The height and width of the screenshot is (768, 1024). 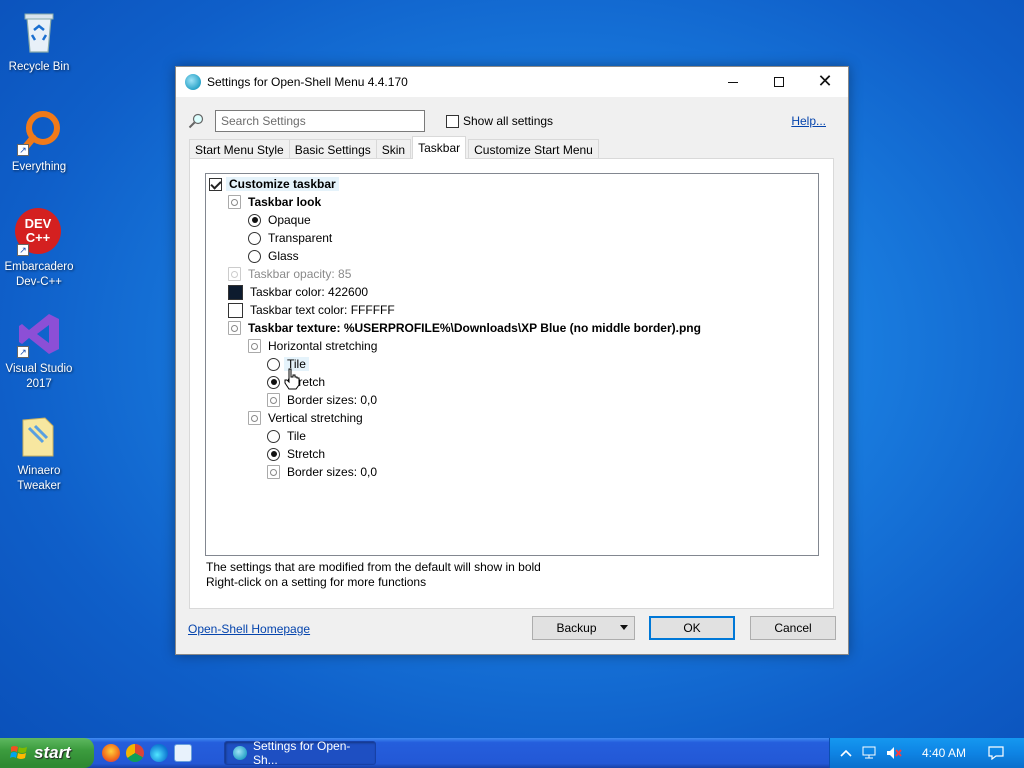 I want to click on tree-item-vertical-tile: Tile, so click(x=288, y=436).